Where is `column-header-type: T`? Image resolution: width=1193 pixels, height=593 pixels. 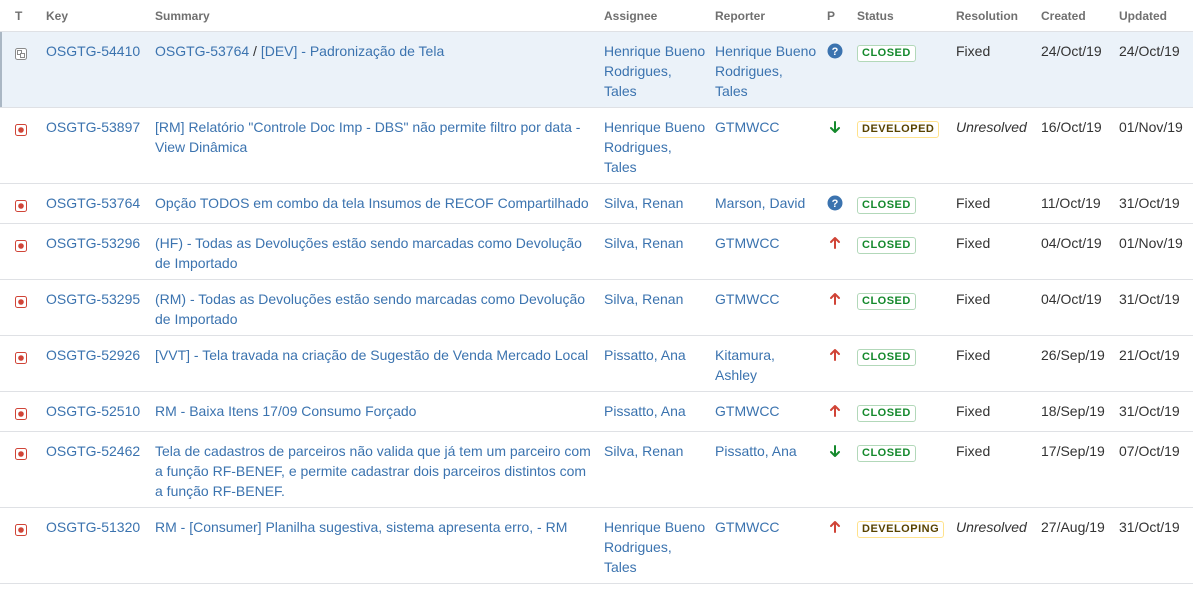 column-header-type: T is located at coordinates (23, 16).